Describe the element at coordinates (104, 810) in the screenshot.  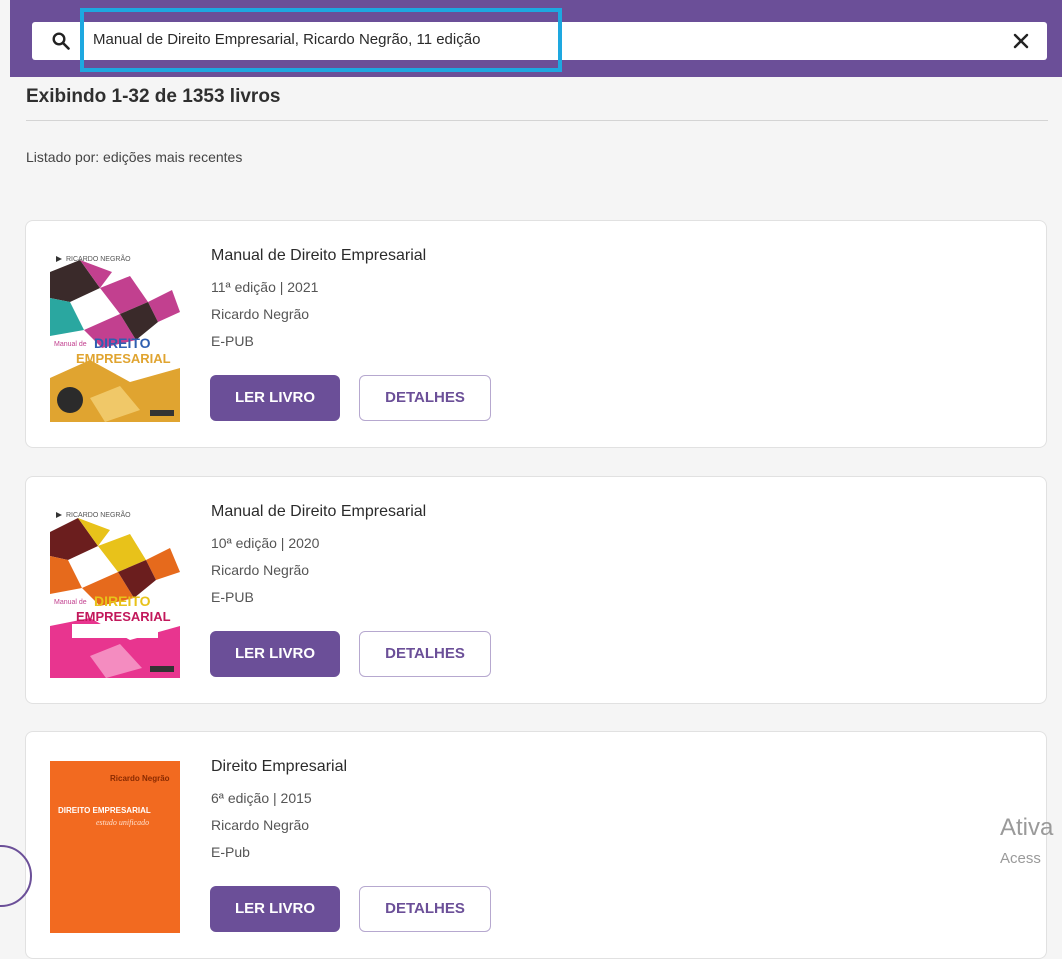
I see `svg-text: DIREITO EMPRESARIAL` at that location.